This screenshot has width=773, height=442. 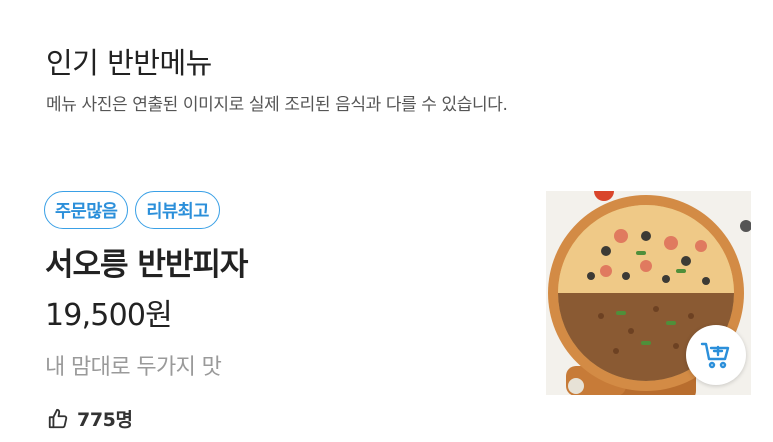 I want to click on menu-item-name: 서오릉 반반피자, so click(x=146, y=265).